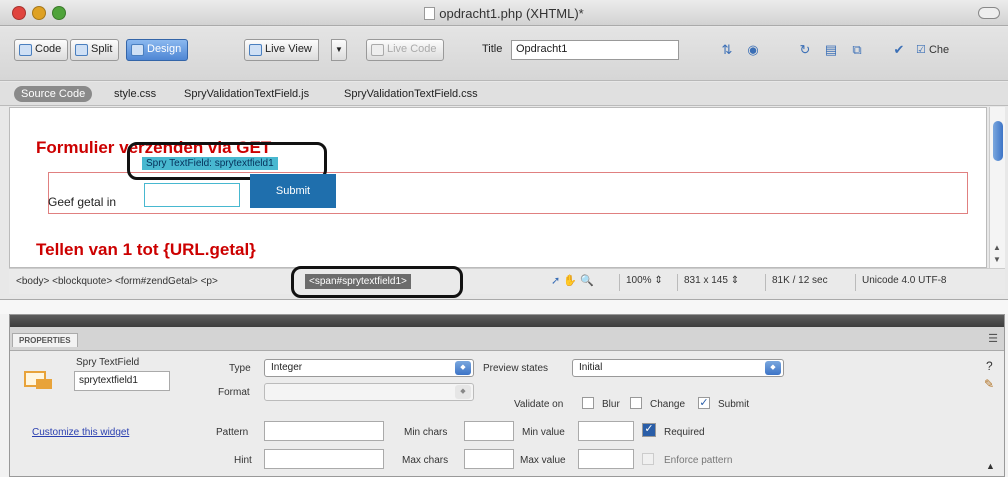 Image resolution: width=1008 pixels, height=477 pixels. I want to click on related-file-style-css: style.css, so click(135, 94).